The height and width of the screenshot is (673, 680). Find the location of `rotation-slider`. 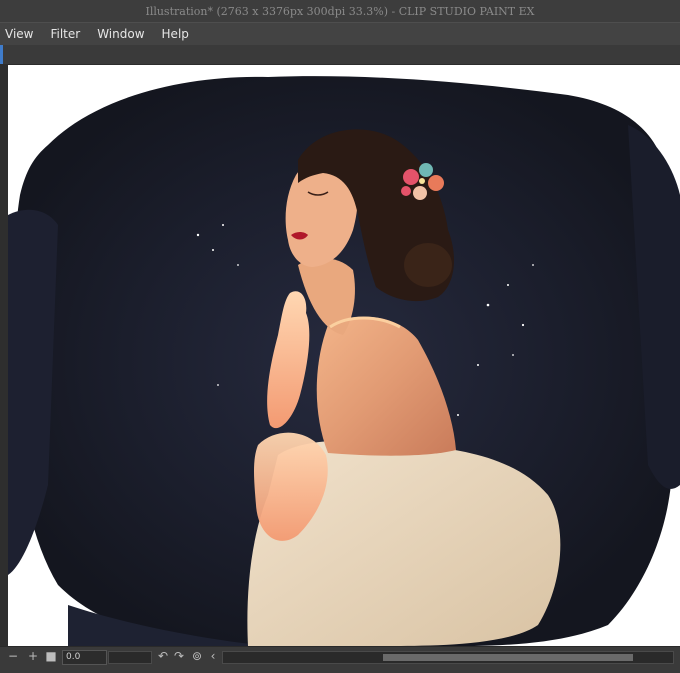

rotation-slider is located at coordinates (130, 657).